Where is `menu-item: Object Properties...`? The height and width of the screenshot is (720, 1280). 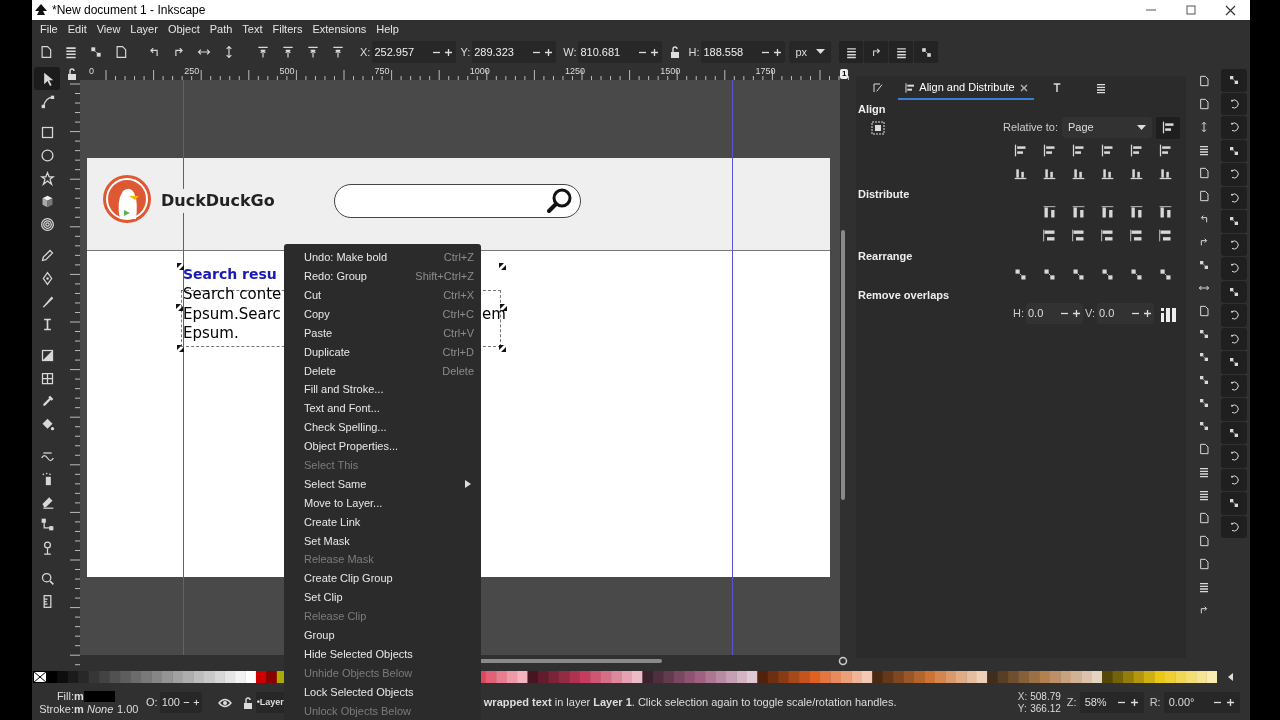 menu-item: Object Properties... is located at coordinates (382, 446).